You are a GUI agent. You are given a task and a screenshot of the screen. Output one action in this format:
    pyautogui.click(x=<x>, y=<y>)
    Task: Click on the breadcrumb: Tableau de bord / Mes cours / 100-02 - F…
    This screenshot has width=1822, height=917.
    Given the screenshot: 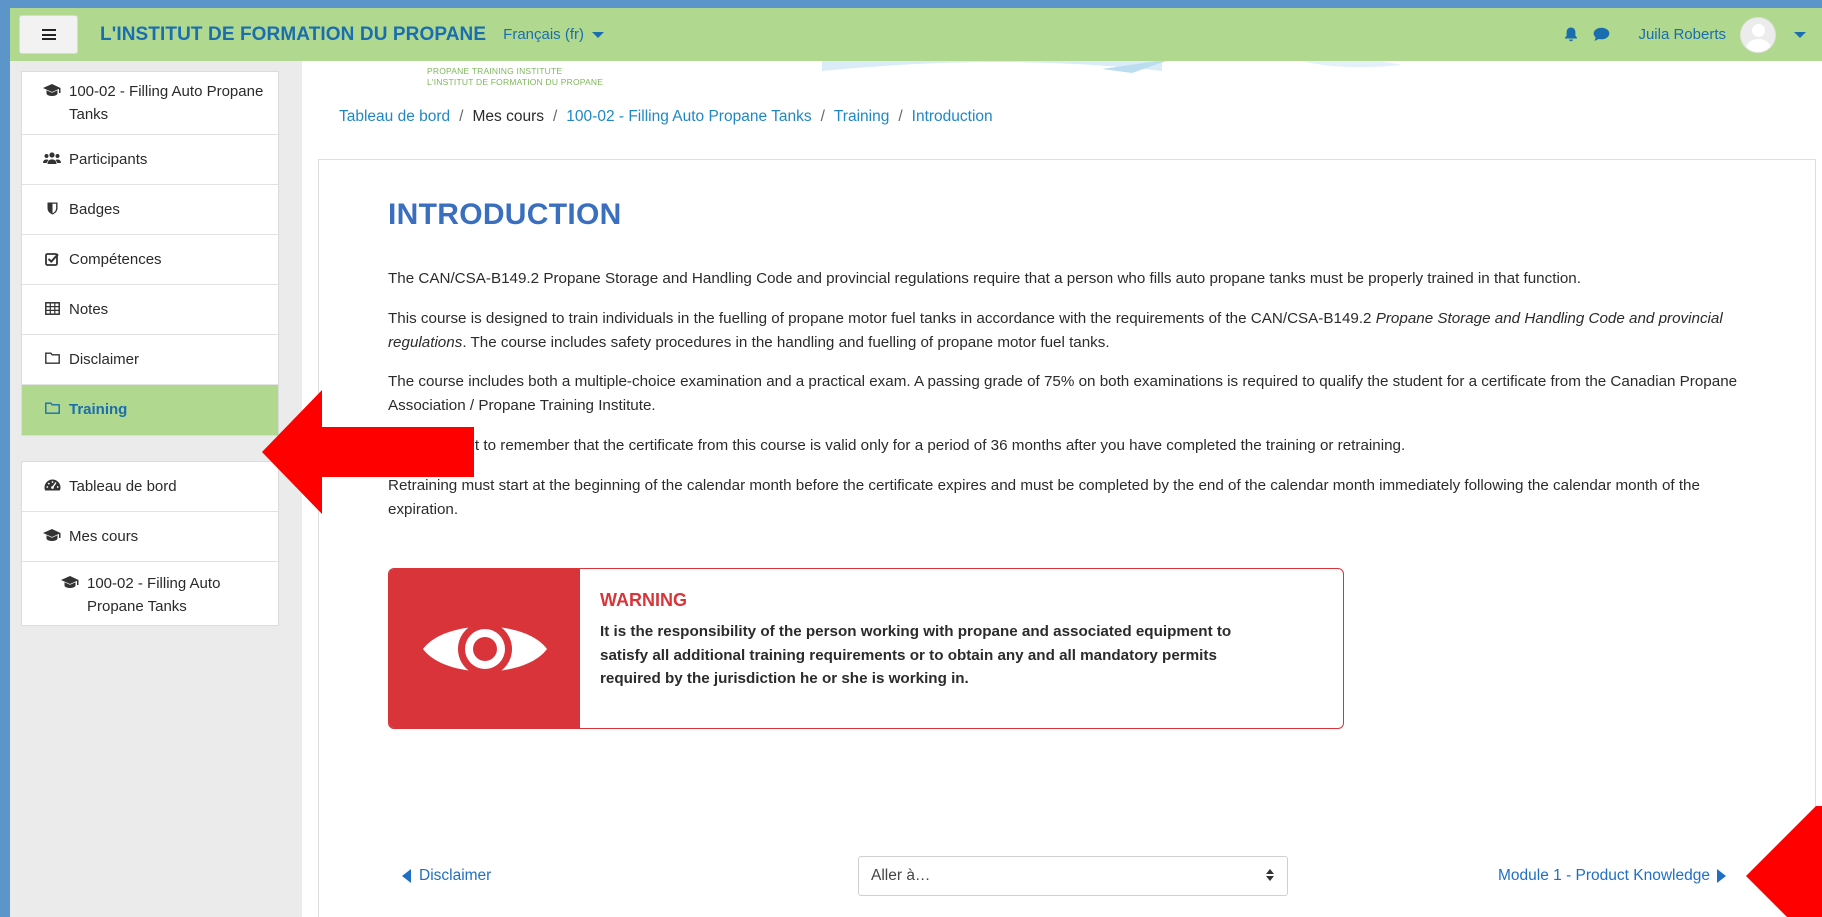 What is the action you would take?
    pyautogui.click(x=666, y=117)
    